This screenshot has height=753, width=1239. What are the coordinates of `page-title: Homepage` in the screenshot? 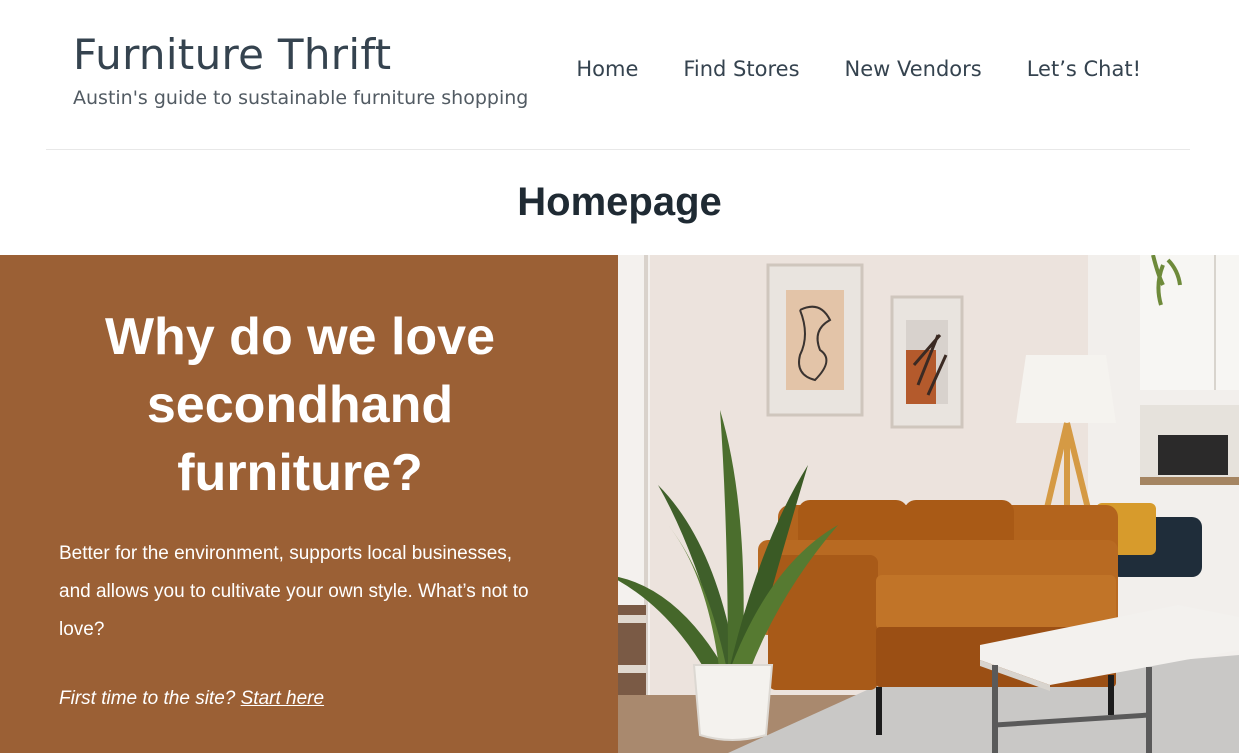 It's located at (619, 202).